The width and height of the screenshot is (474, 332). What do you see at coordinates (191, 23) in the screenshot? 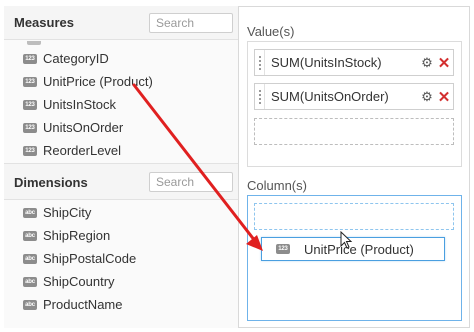
I see `measures-search-input` at bounding box center [191, 23].